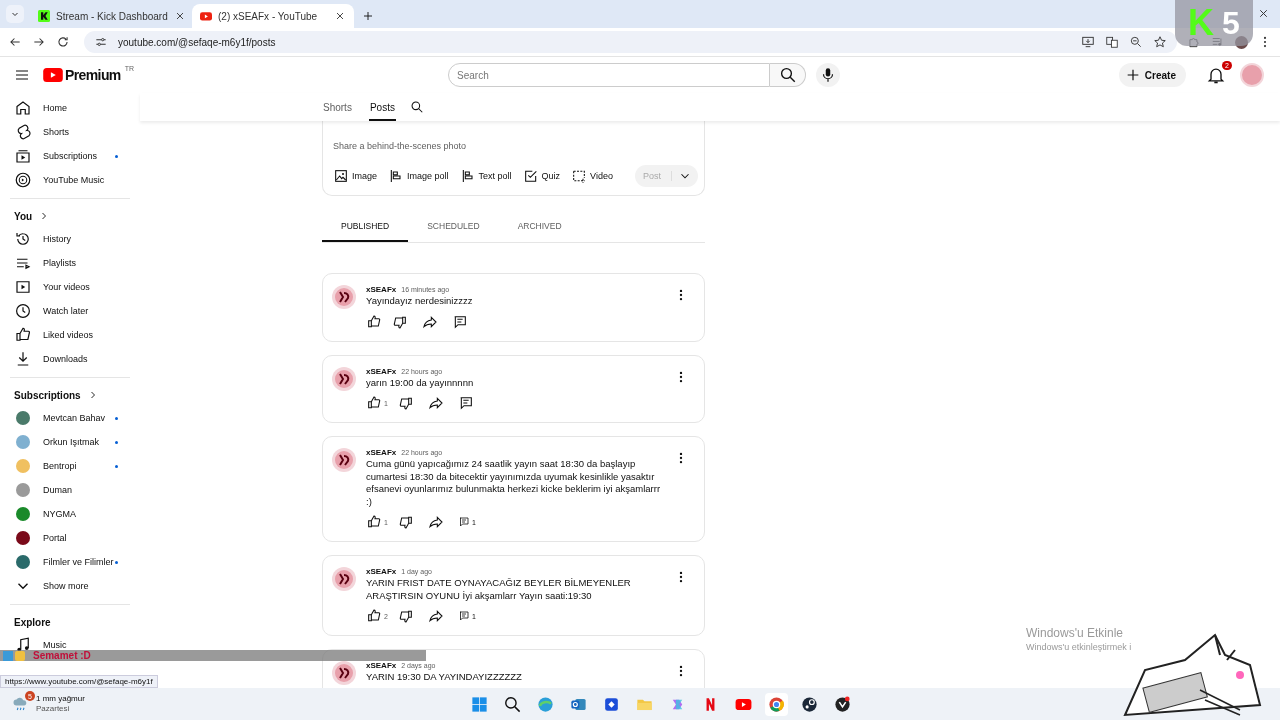 The height and width of the screenshot is (720, 1280). What do you see at coordinates (77, 108) in the screenshot?
I see `sidebar-item: Home` at bounding box center [77, 108].